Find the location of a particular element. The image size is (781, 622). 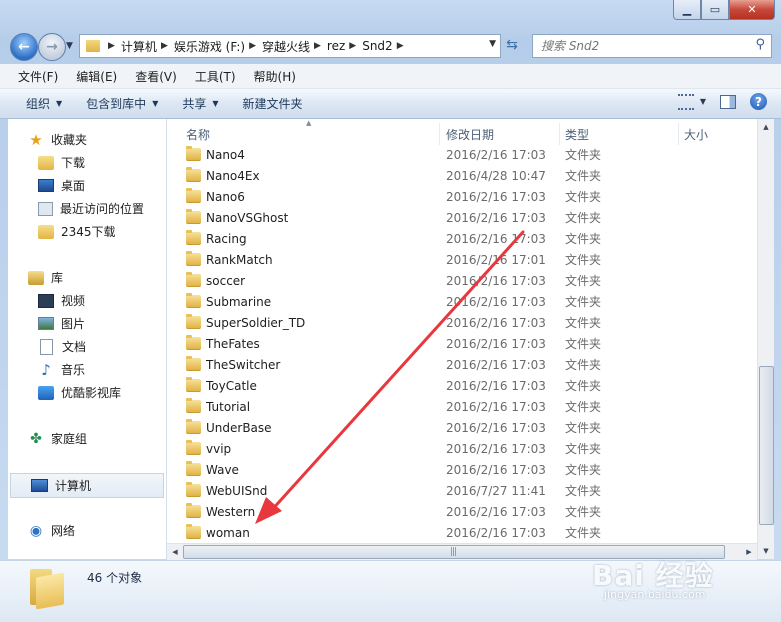

table-row: Nano6 2016/2/16 17:03 文件夹 is located at coordinates (462, 196).